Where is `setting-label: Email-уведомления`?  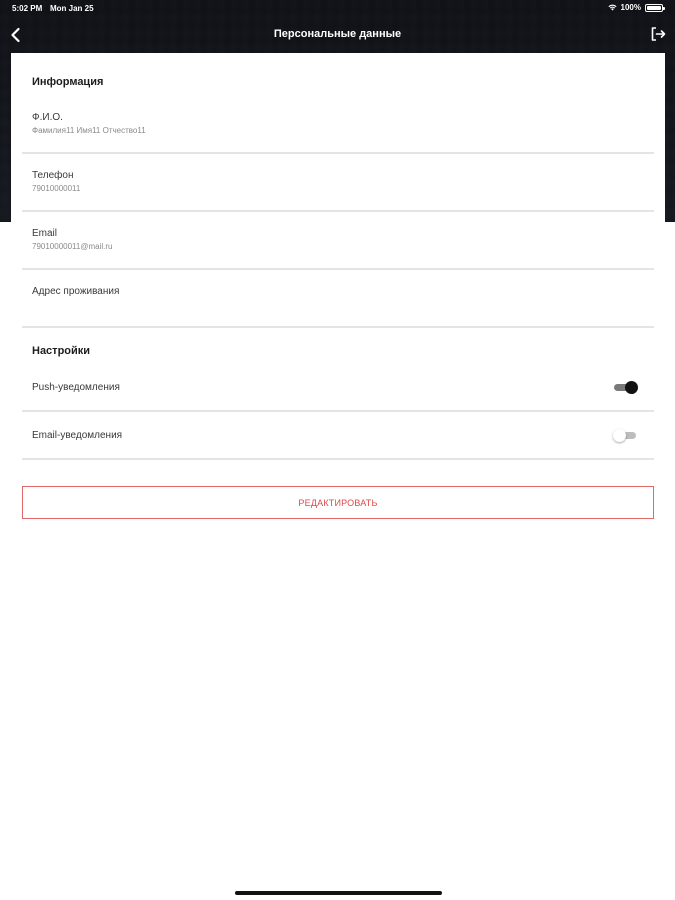 setting-label: Email-уведомления is located at coordinates (77, 435).